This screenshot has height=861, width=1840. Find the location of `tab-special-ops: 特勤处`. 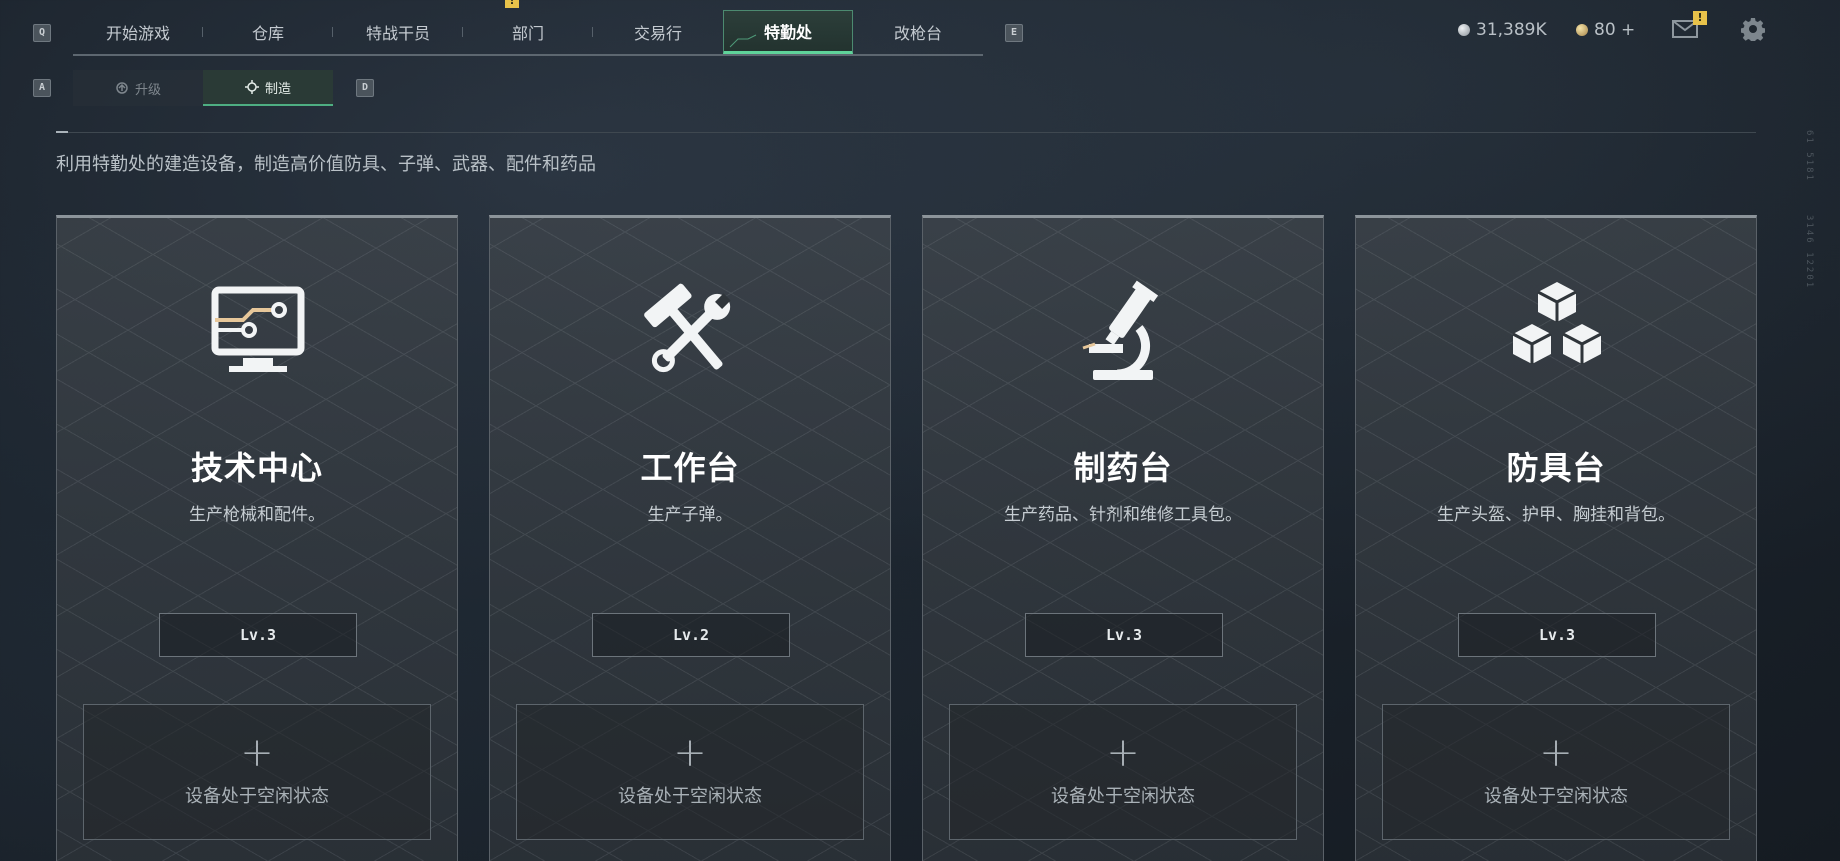

tab-special-ops: 特勤处 is located at coordinates (788, 32).